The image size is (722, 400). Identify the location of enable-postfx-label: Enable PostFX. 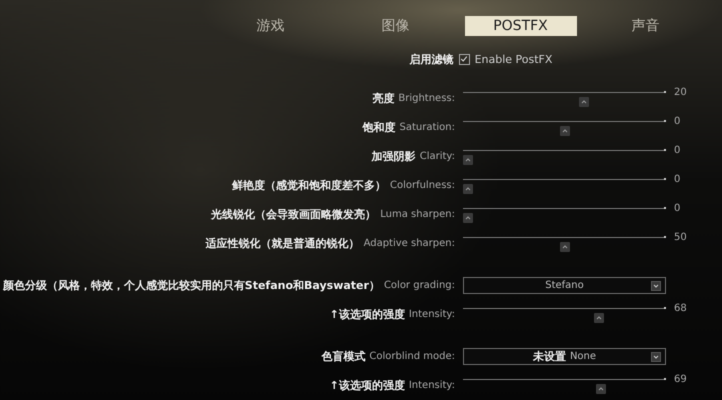
(513, 59).